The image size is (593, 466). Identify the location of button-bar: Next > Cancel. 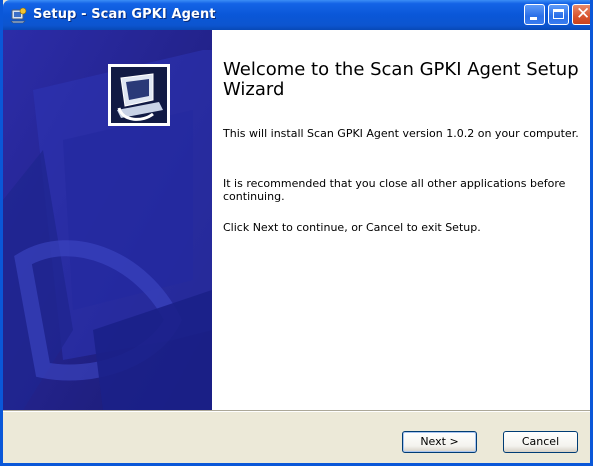
(296, 437).